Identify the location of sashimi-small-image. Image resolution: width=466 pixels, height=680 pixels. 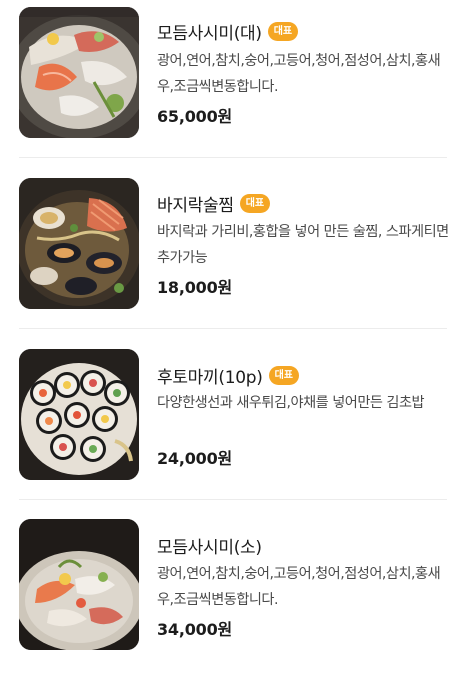
(79, 584).